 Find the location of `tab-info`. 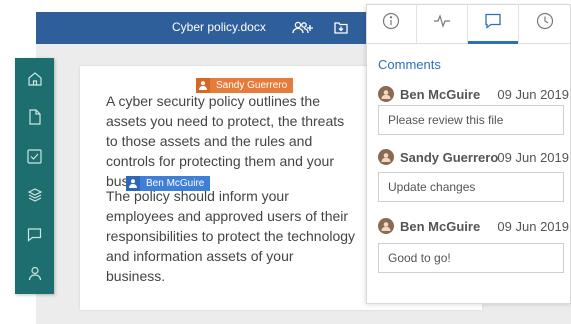

tab-info is located at coordinates (391, 23).